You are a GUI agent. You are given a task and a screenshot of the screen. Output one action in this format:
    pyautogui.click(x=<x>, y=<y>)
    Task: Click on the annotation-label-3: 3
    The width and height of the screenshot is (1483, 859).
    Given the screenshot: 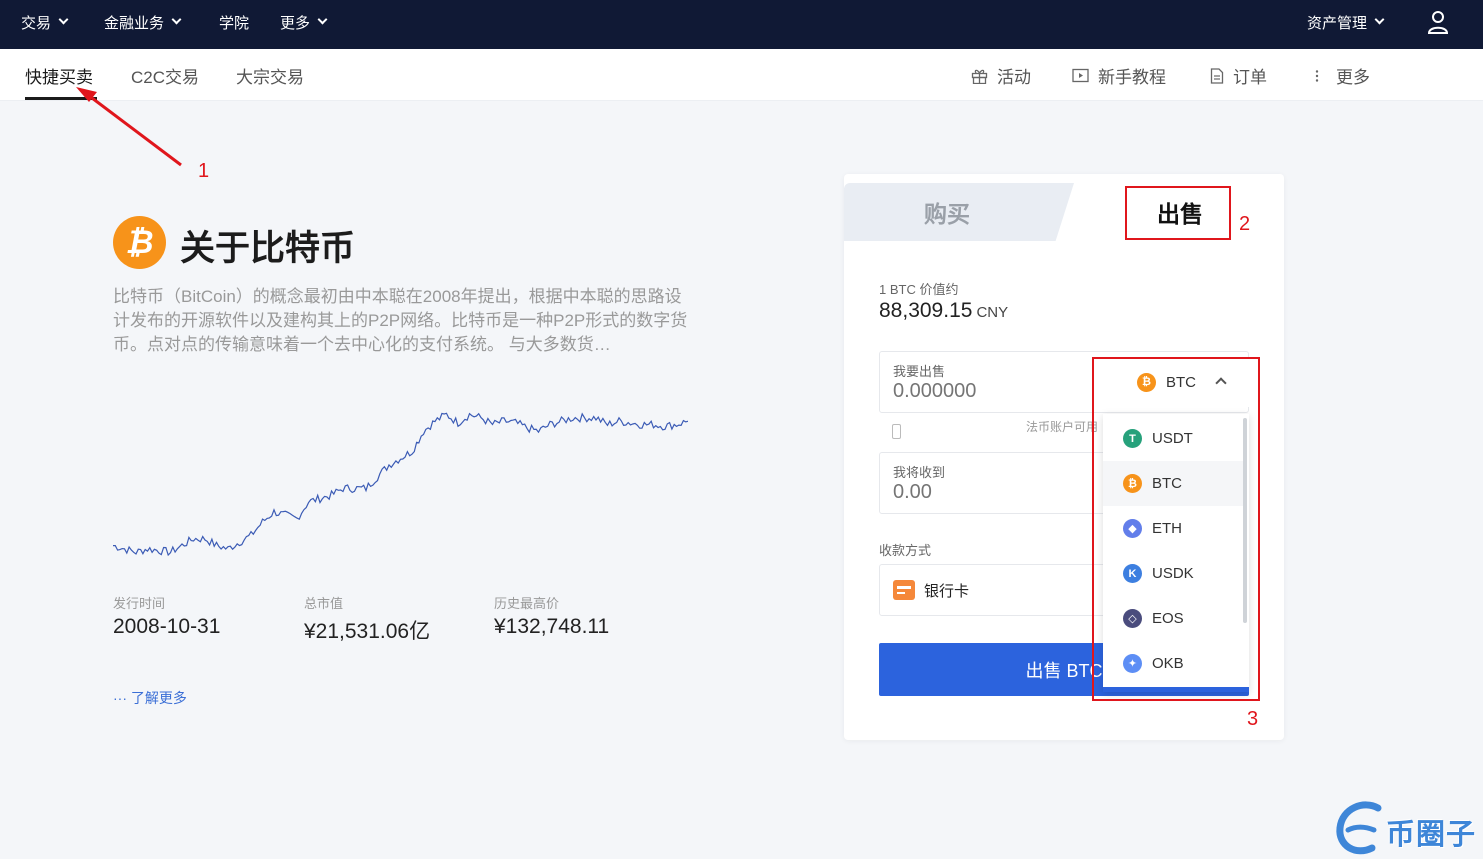 What is the action you would take?
    pyautogui.click(x=1253, y=719)
    